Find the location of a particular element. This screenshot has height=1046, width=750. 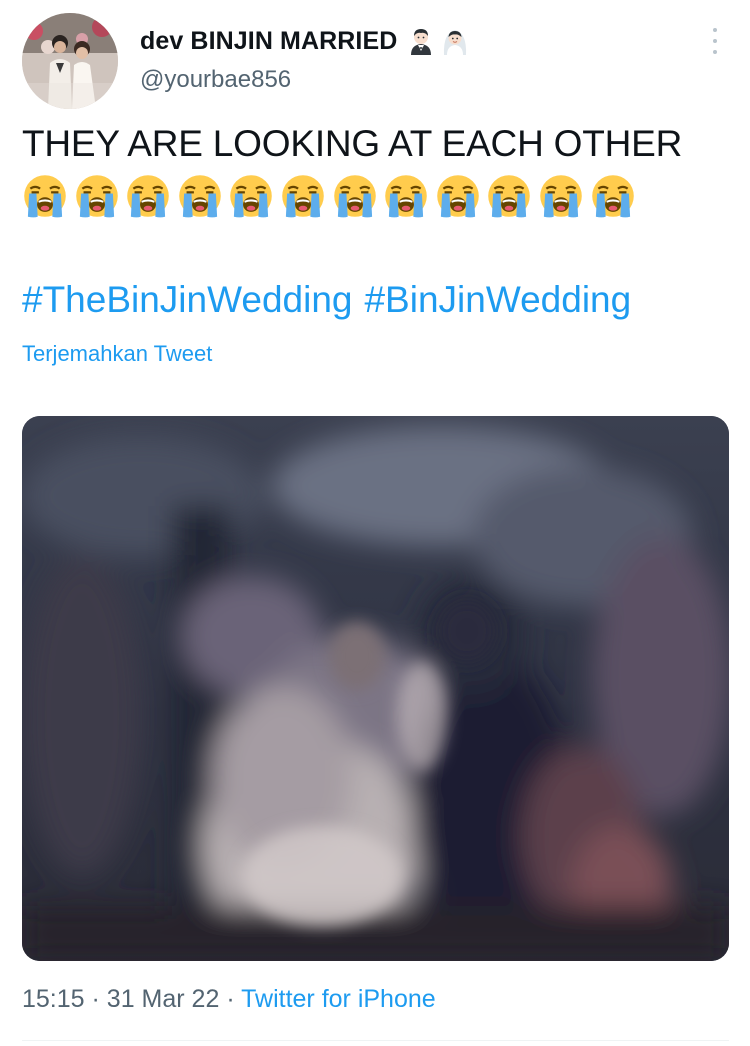

tweet-date: 31 Mar 22 is located at coordinates (163, 999).